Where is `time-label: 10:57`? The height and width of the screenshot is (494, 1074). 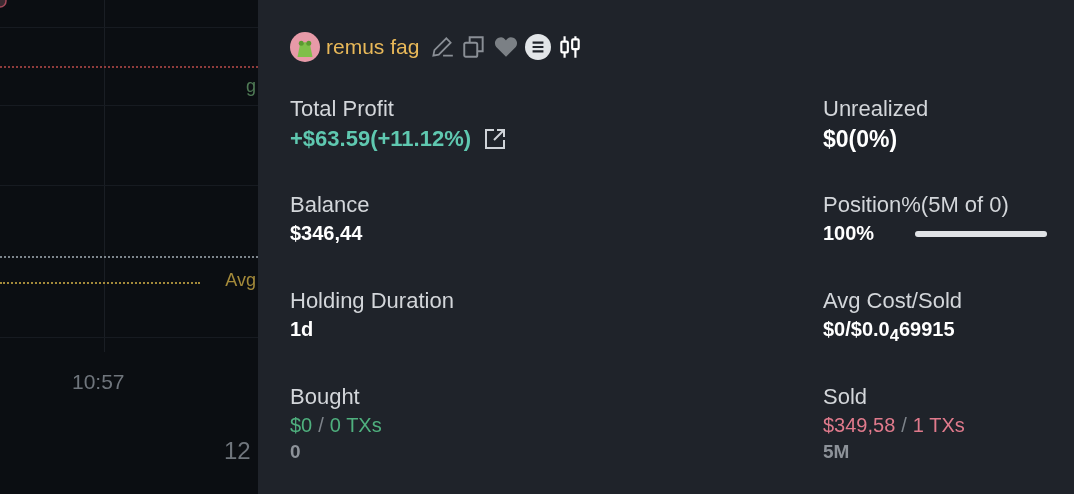
time-label: 10:57 is located at coordinates (98, 382).